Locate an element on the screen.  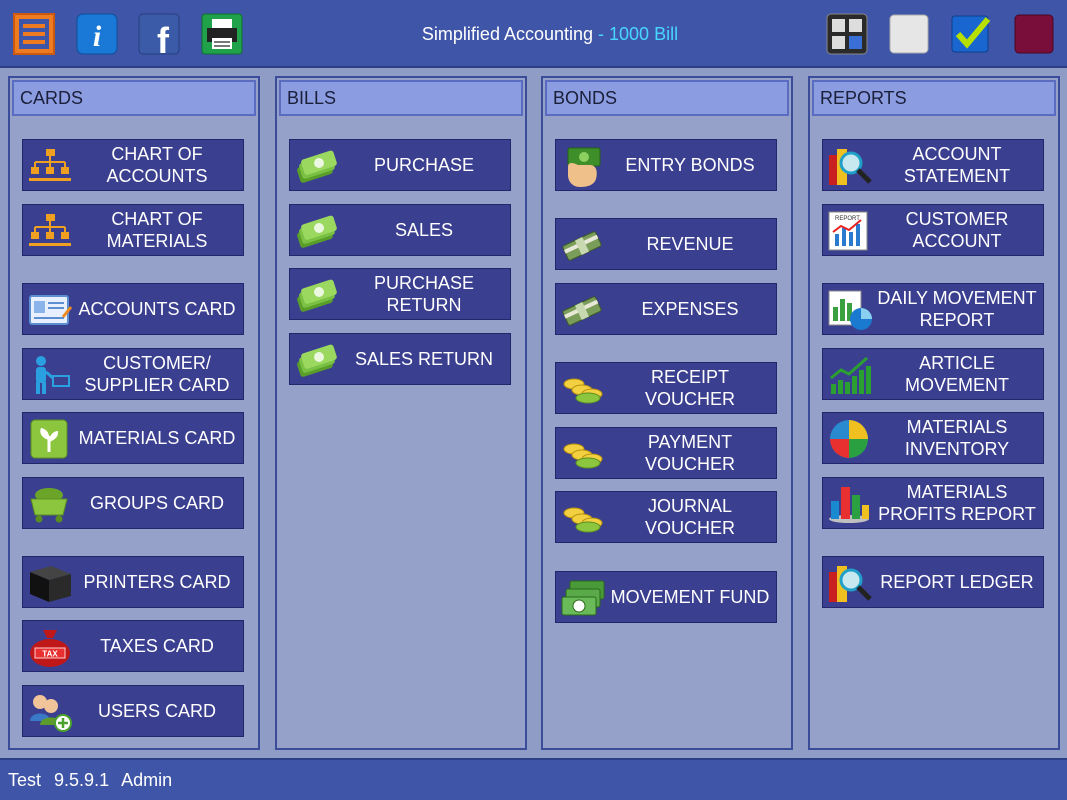
menu-icon is located at coordinates (34, 34).